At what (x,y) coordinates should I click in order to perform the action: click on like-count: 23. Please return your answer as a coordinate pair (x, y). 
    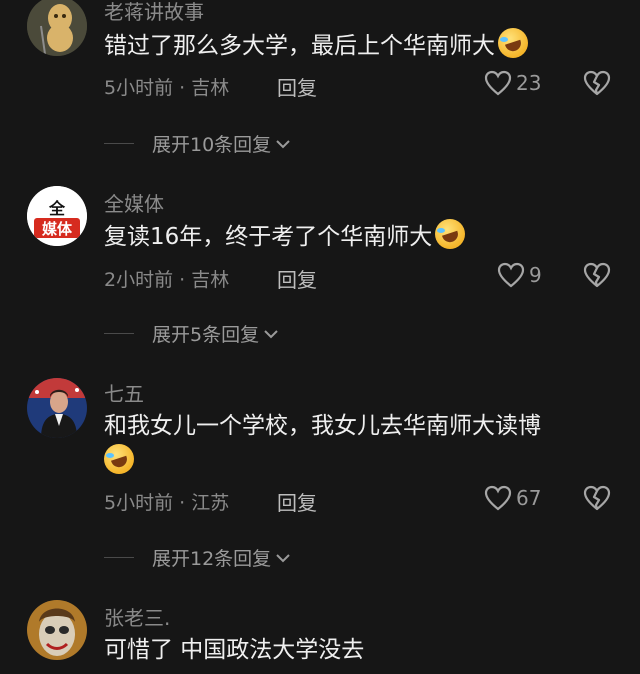
    Looking at the image, I should click on (529, 83).